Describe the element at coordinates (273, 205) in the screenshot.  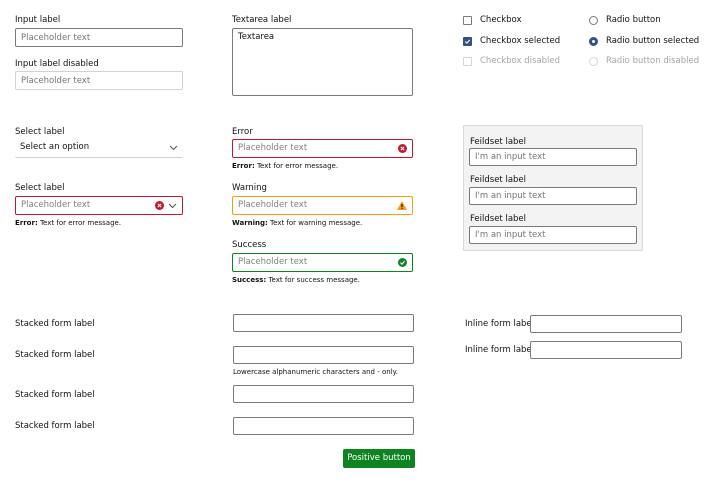
I see `warning-input-placeholder: Placeholder text` at that location.